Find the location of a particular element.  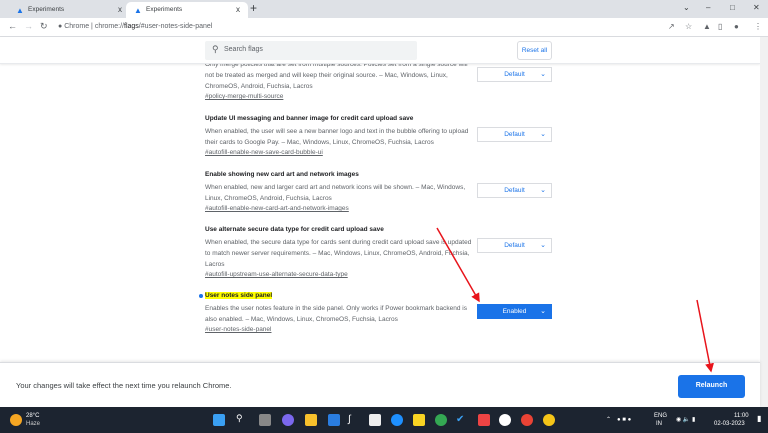

sticky-notes-icon is located at coordinates (419, 420).